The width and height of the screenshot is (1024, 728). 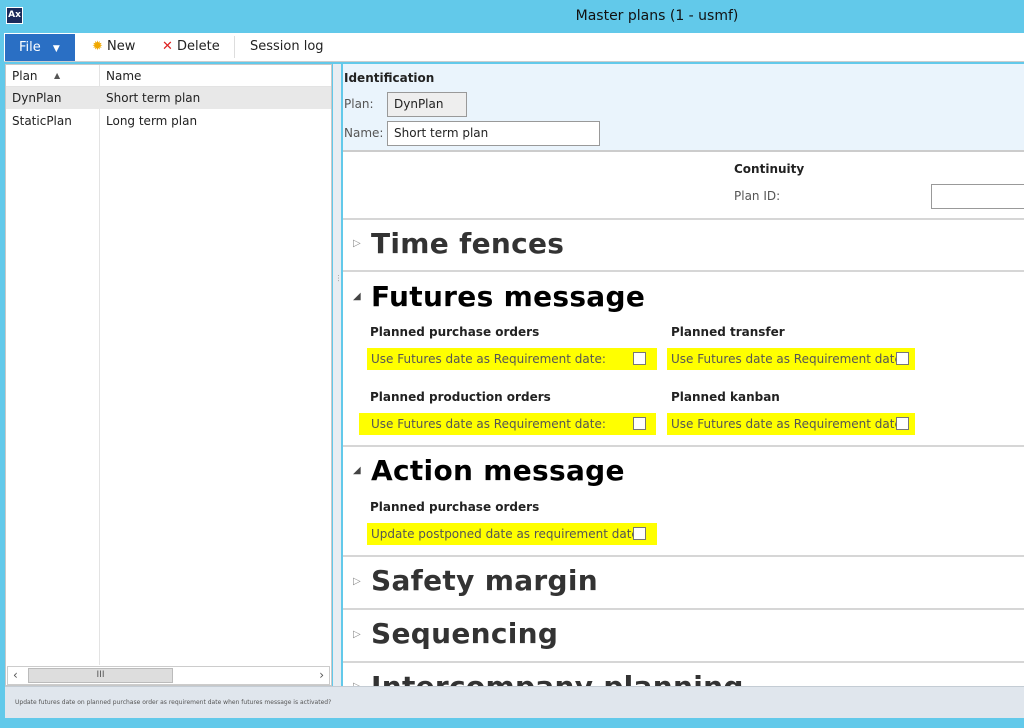 What do you see at coordinates (725, 397) in the screenshot?
I see `futures-kanban-heading: Planned kanban` at bounding box center [725, 397].